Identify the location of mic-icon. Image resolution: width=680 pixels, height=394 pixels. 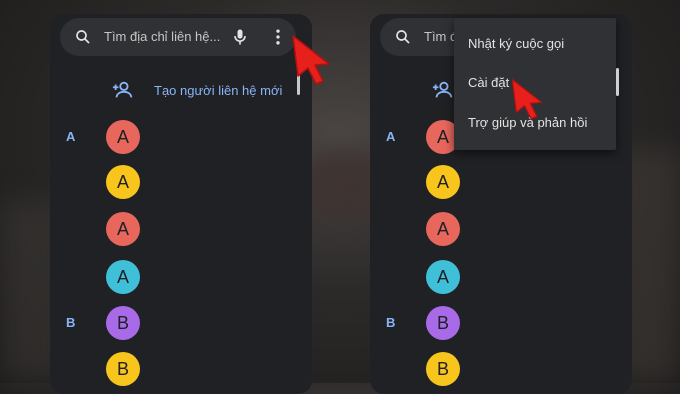
(240, 37).